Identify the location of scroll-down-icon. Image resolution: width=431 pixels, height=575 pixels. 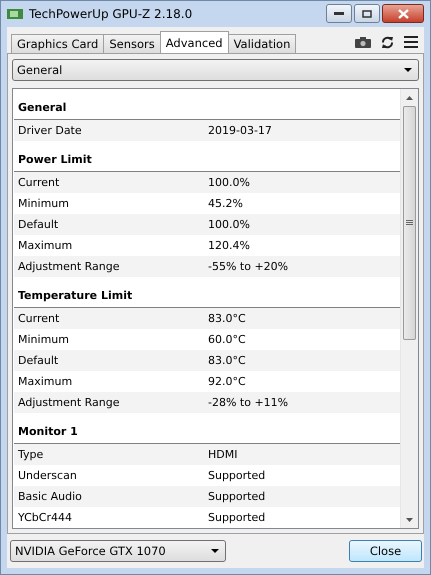
(409, 520).